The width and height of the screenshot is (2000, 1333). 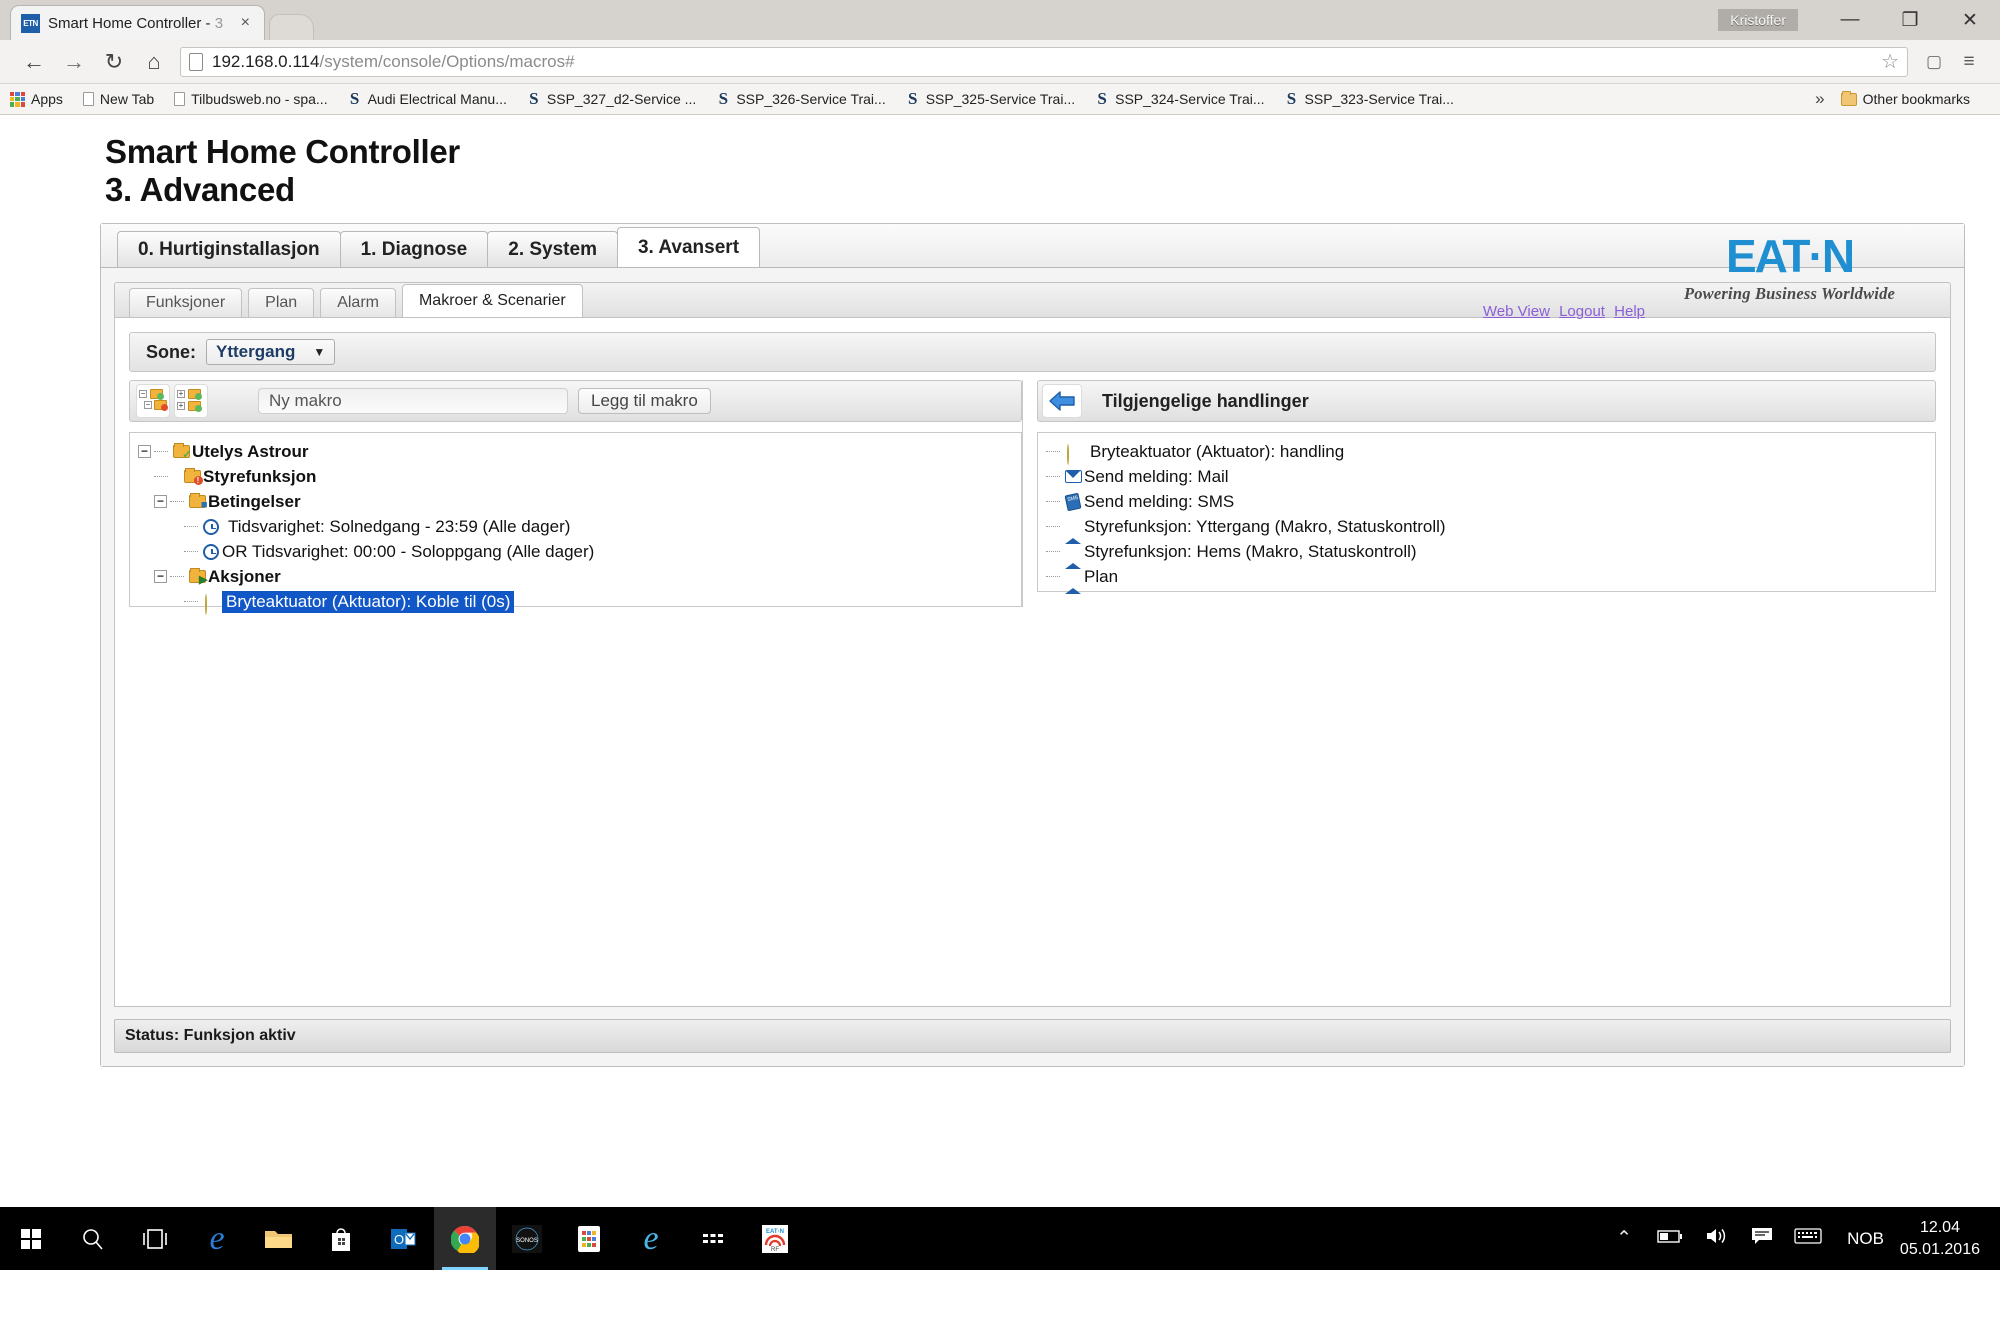 What do you see at coordinates (688, 247) in the screenshot?
I see `tab-avansert: 3. Avansert` at bounding box center [688, 247].